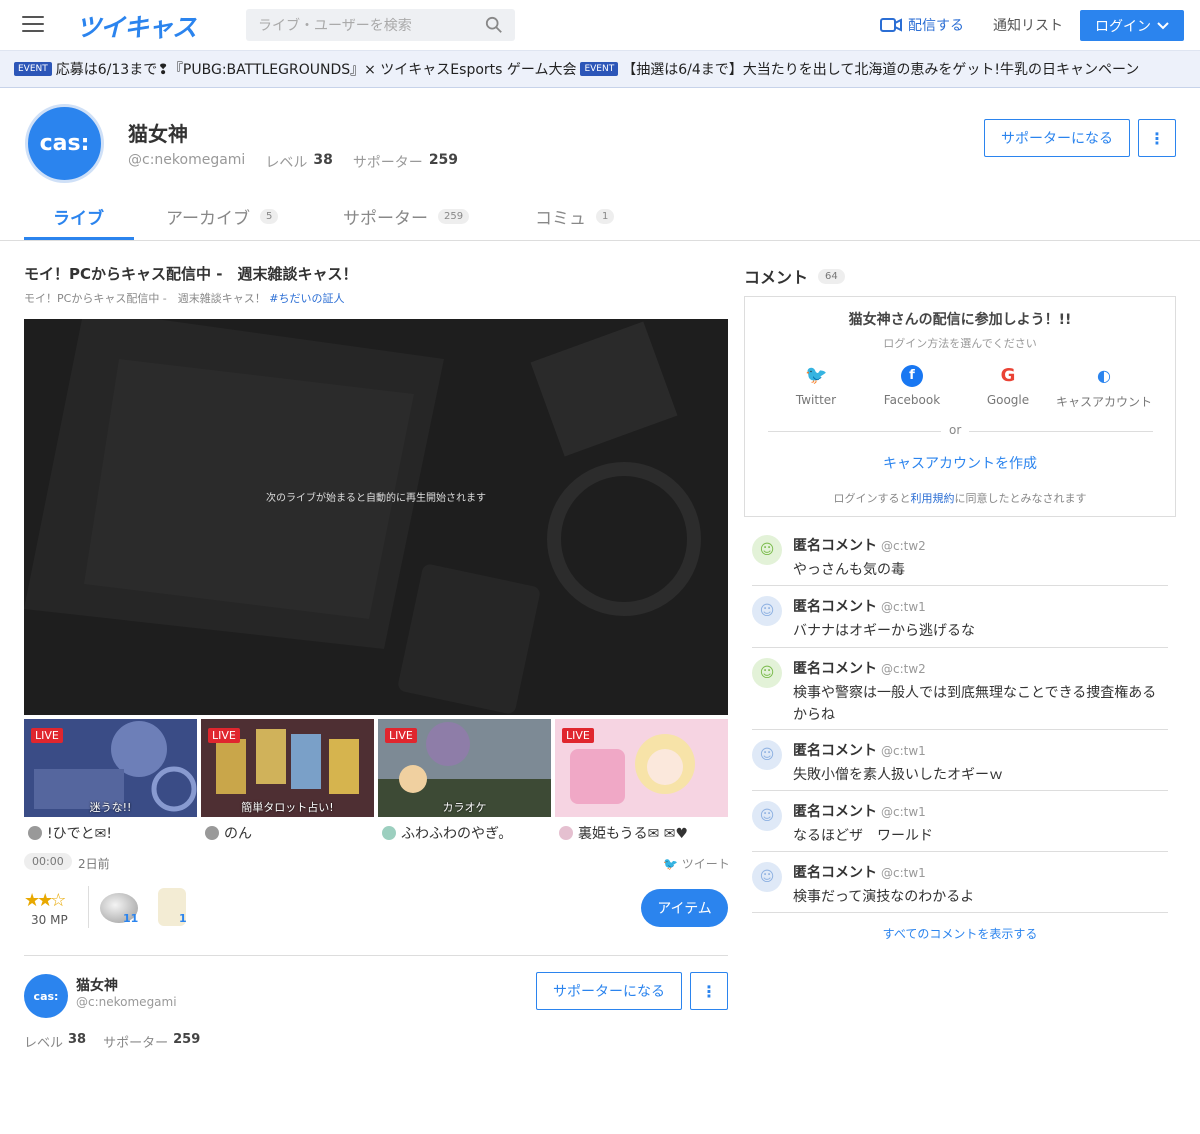  I want to click on provider-label: Facebook, so click(912, 400).